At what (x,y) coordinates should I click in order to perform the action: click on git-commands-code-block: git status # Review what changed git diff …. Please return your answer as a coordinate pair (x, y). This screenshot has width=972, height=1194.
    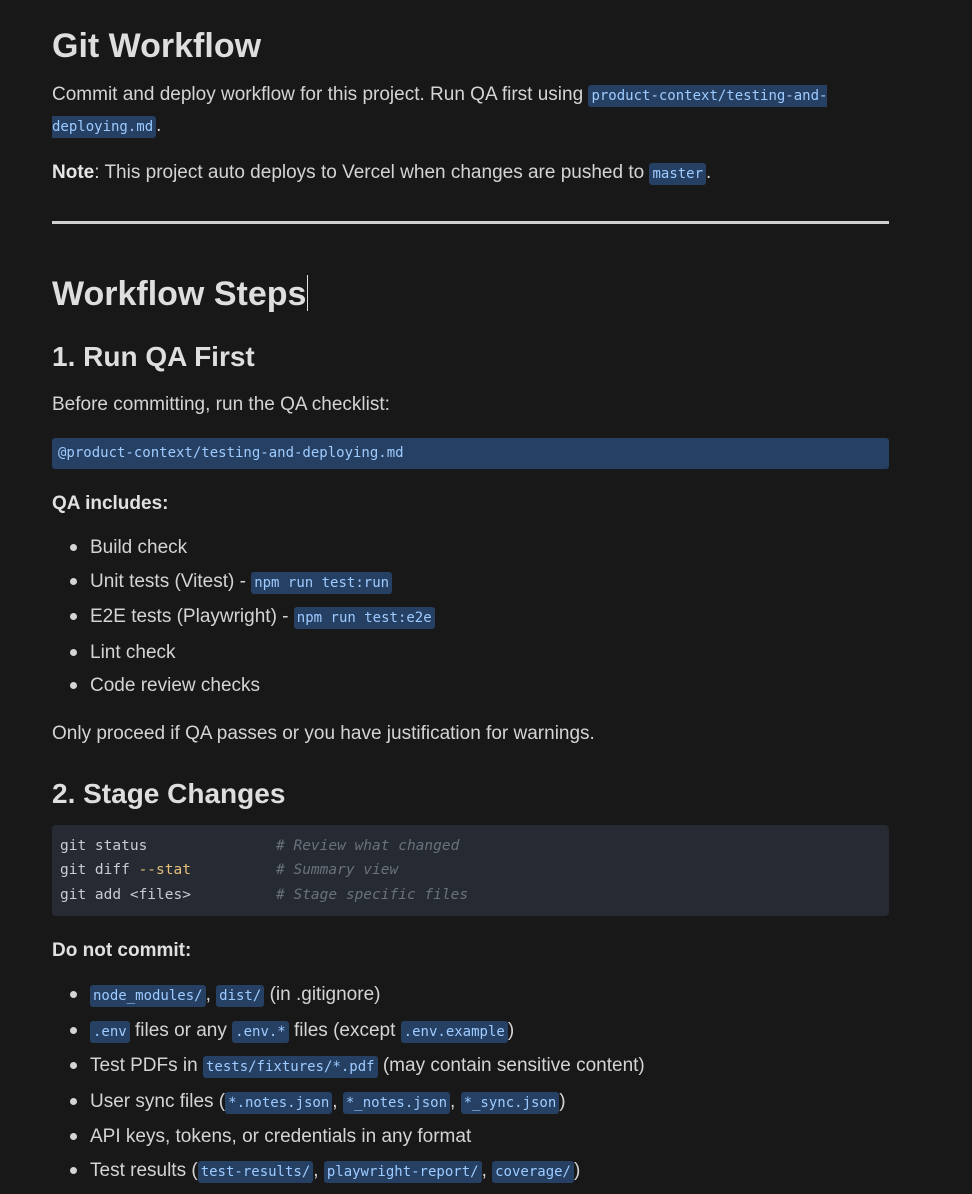
    Looking at the image, I should click on (470, 870).